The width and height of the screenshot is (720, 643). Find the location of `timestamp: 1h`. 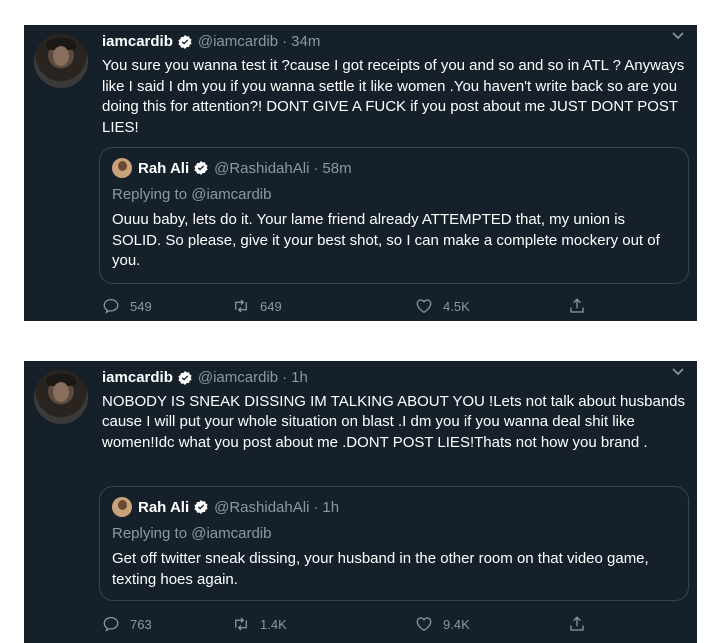

timestamp: 1h is located at coordinates (299, 377).